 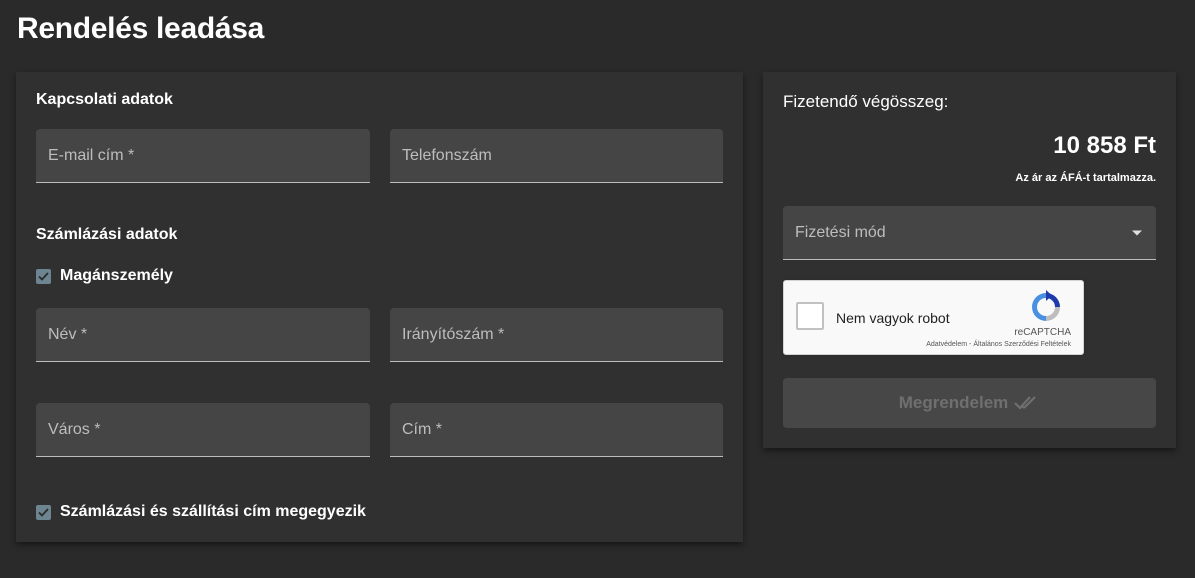 What do you see at coordinates (1104, 145) in the screenshot?
I see `total-amount: 10 858 Ft` at bounding box center [1104, 145].